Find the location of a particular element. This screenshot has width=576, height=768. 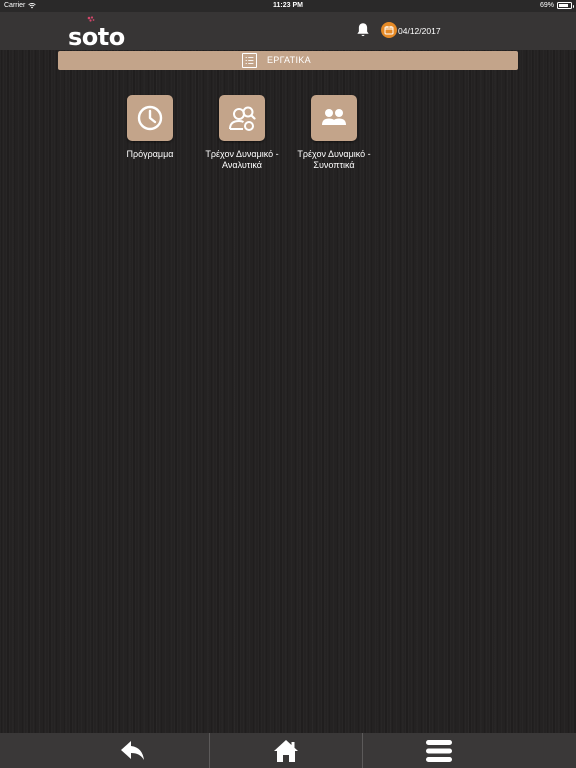

calendar-icon is located at coordinates (389, 30).